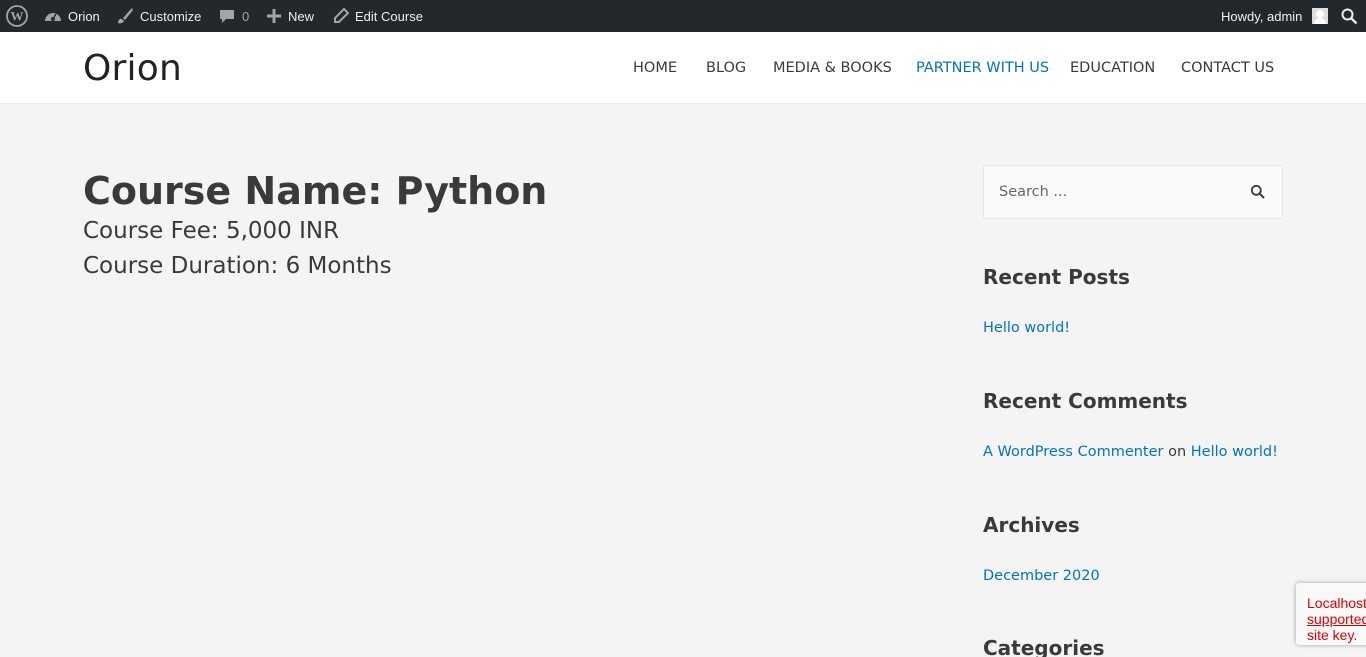 This screenshot has height=657, width=1366. What do you see at coordinates (982, 68) in the screenshot?
I see `nav-item-partner-with-us: PARTNER WITH US` at bounding box center [982, 68].